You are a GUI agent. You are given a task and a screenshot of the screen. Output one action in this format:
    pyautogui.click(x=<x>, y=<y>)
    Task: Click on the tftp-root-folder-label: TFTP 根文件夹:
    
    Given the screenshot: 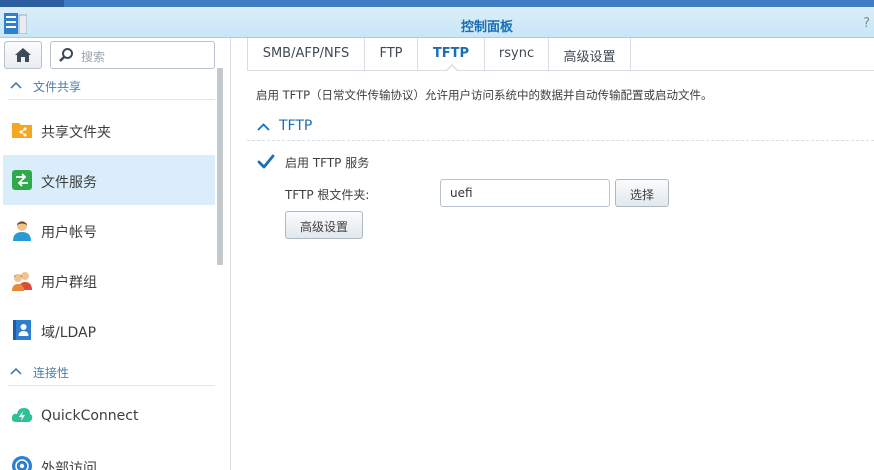 What is the action you would take?
    pyautogui.click(x=327, y=195)
    